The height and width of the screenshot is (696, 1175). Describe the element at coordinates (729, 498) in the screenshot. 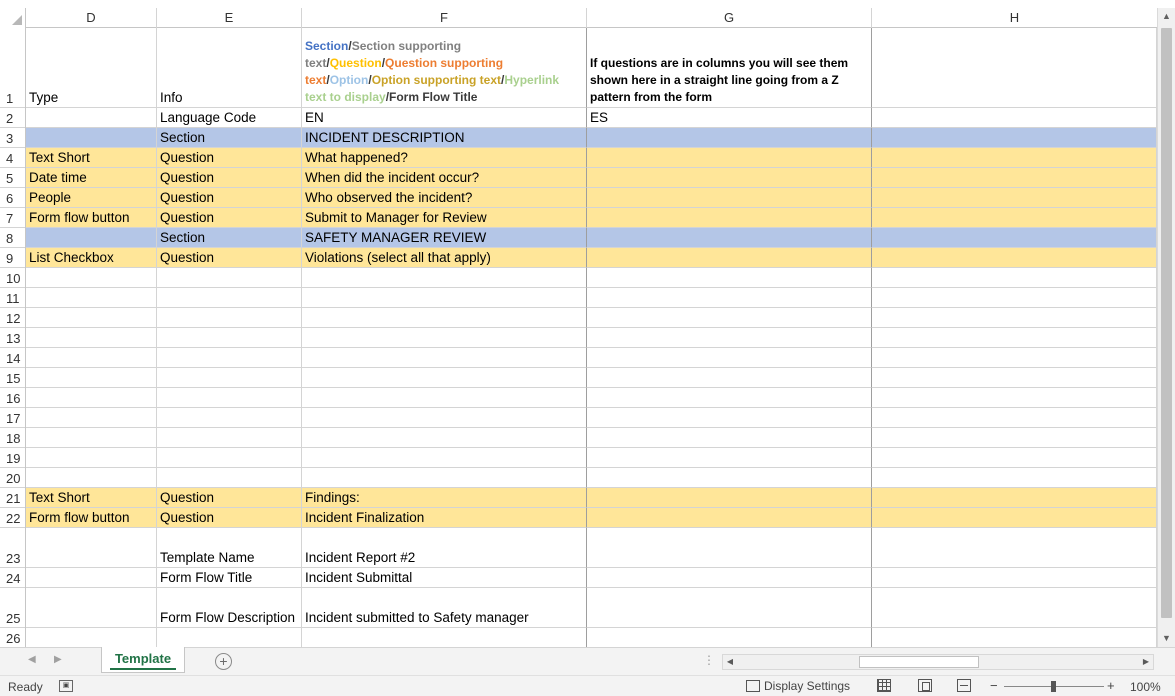

I see `cell-g21` at that location.